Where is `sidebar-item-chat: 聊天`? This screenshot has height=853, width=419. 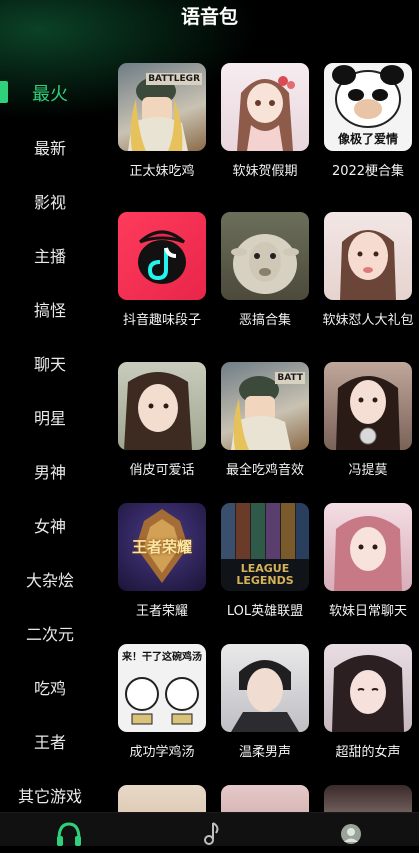
sidebar-item-chat: 聊天 is located at coordinates (50, 363).